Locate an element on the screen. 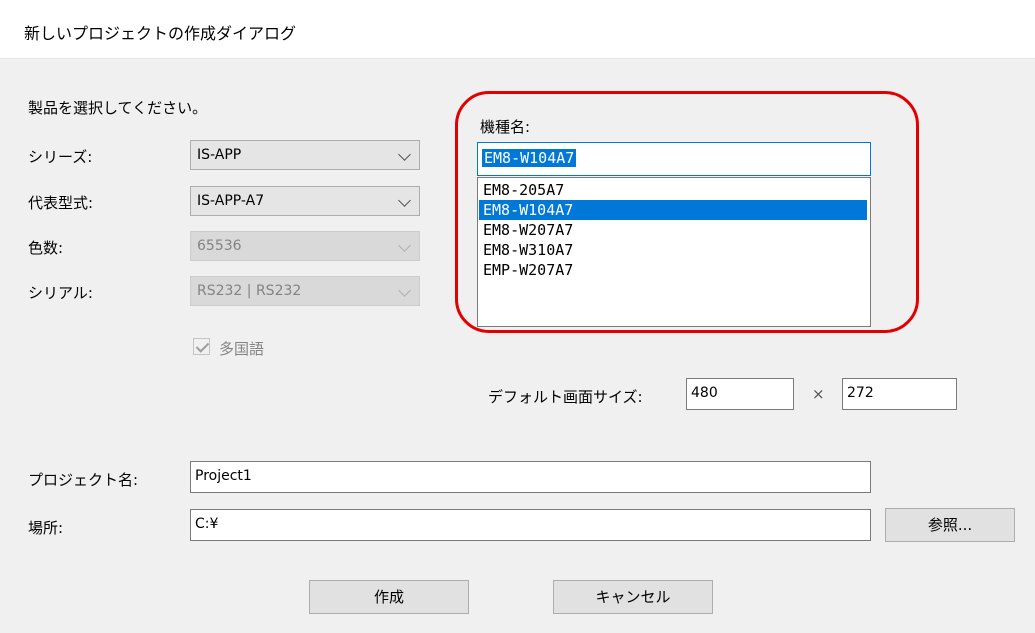 The width and height of the screenshot is (1035, 633). project-name-value: Project1 is located at coordinates (223, 476).